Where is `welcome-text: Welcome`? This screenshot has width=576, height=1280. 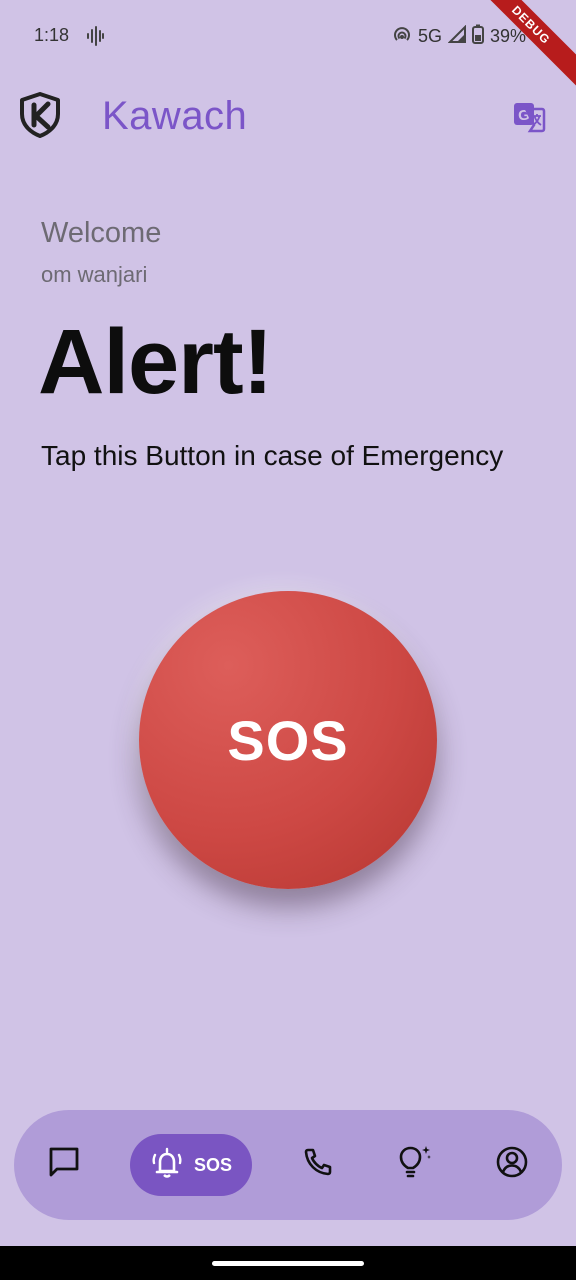 welcome-text: Welcome is located at coordinates (101, 233).